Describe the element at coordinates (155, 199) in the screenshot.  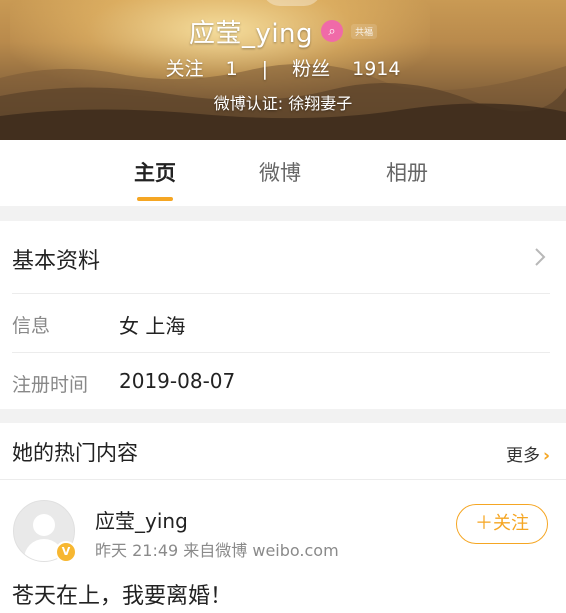
I see `active-tab-indicator` at that location.